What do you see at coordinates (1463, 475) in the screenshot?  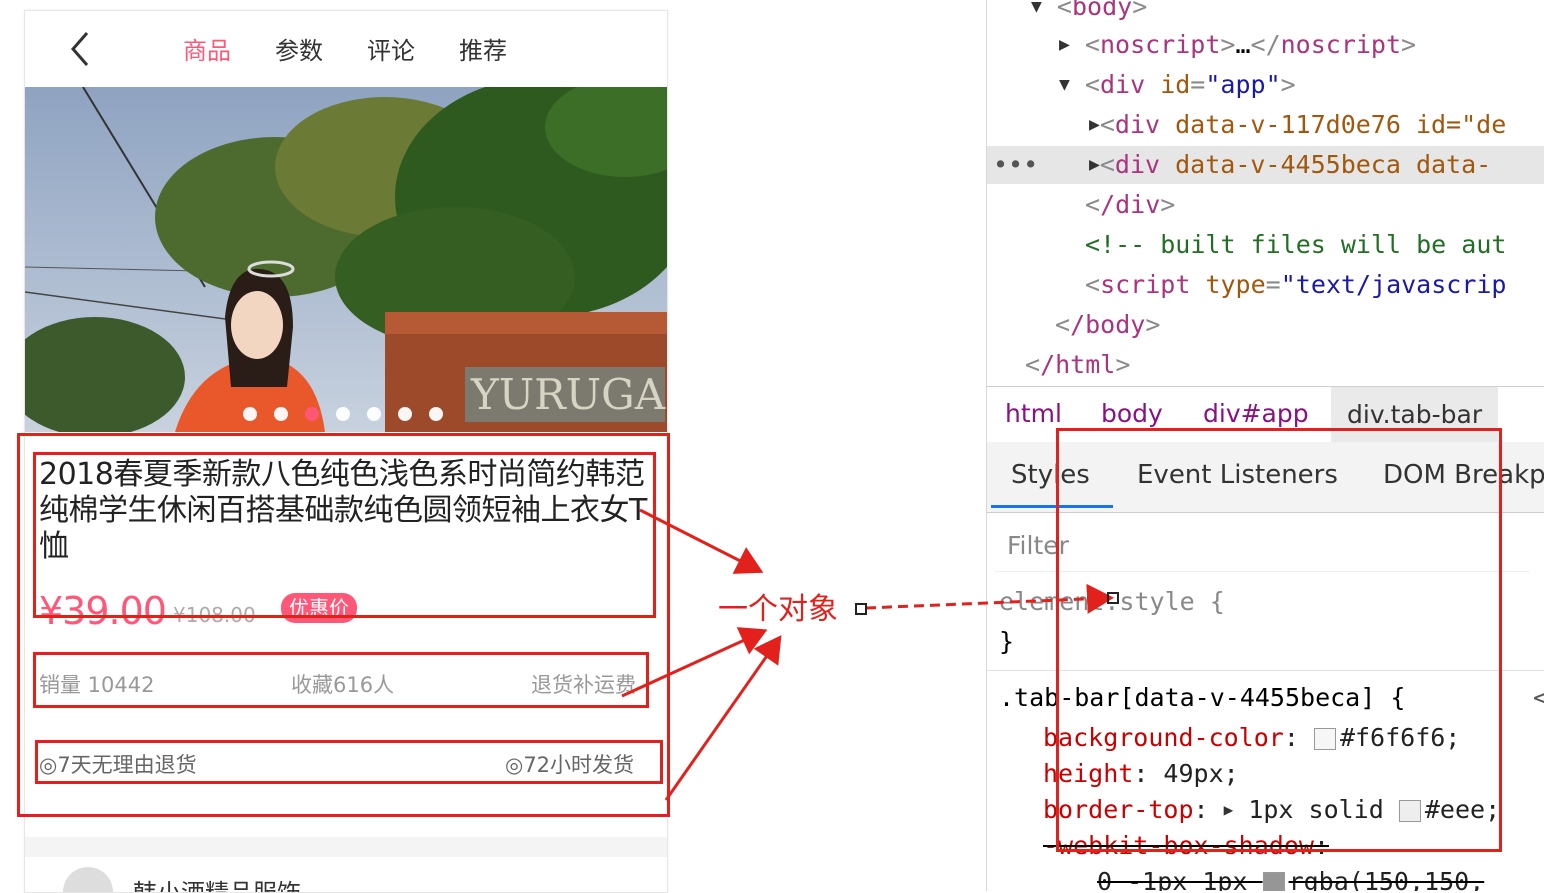 I see `tab-dom-breakpoints: DOM Breakp` at bounding box center [1463, 475].